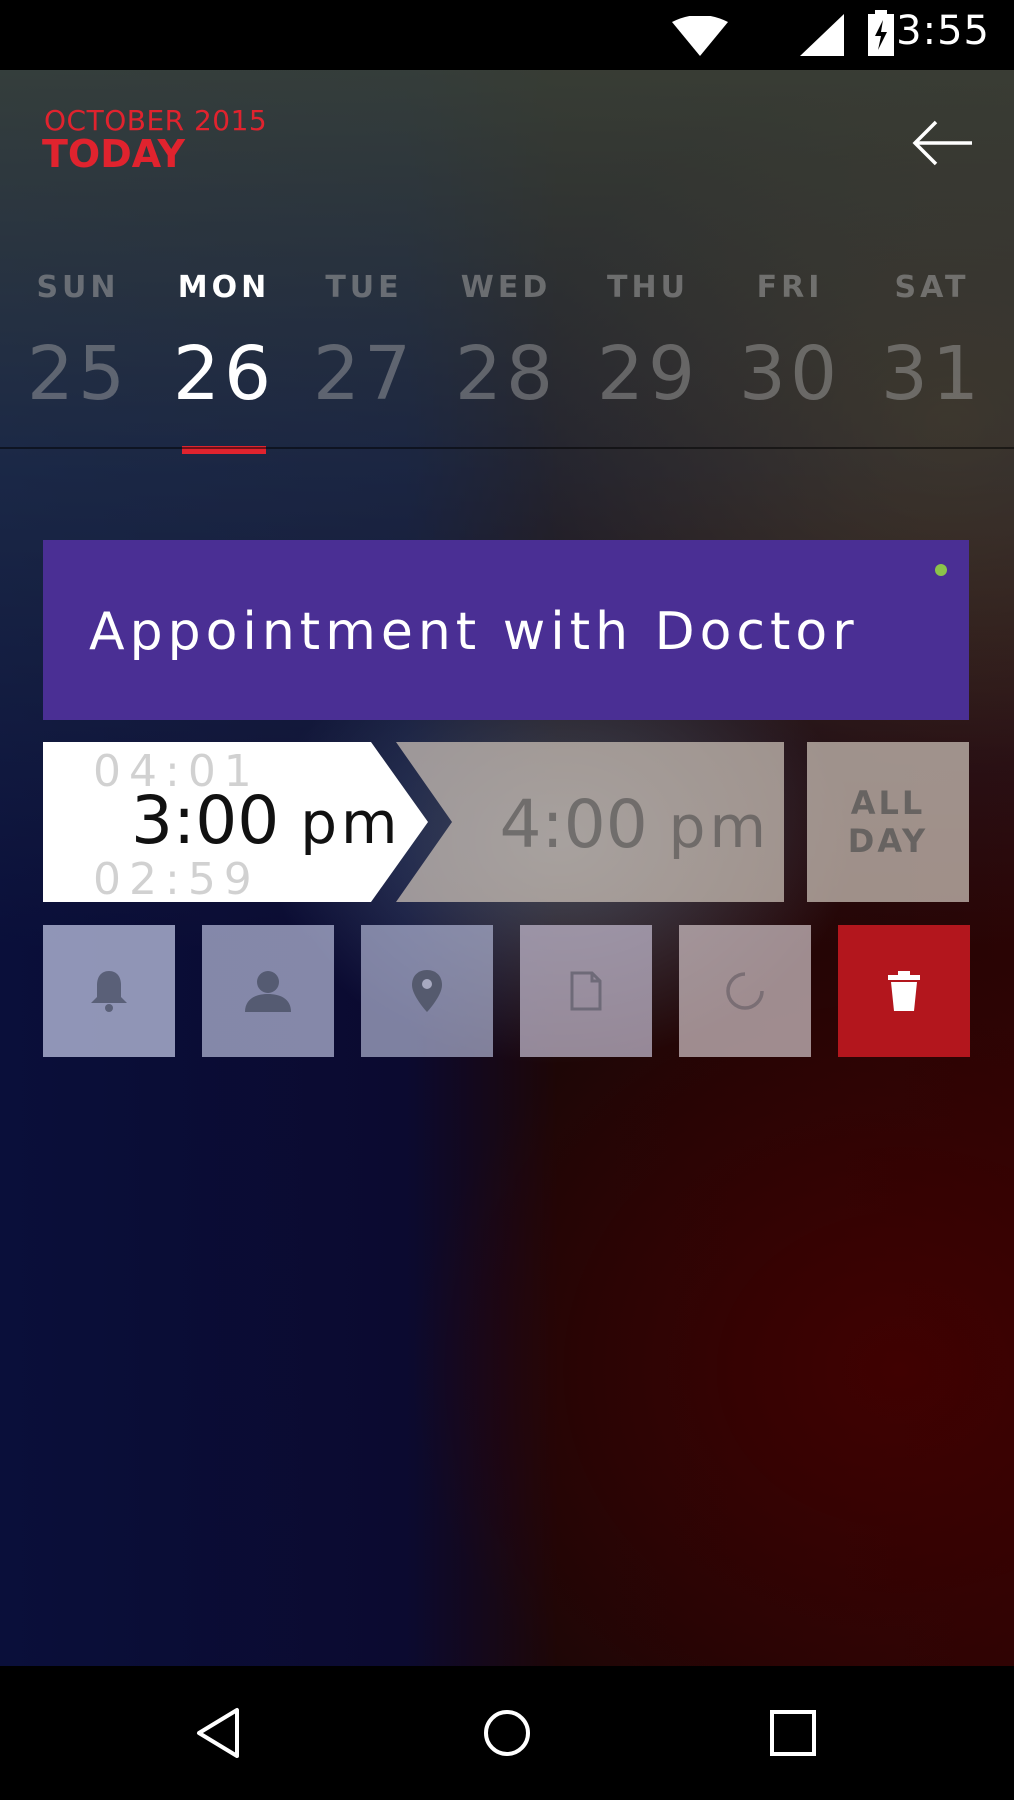 The height and width of the screenshot is (1800, 1014). Describe the element at coordinates (364, 374) in the screenshot. I see `day-number: 27` at that location.